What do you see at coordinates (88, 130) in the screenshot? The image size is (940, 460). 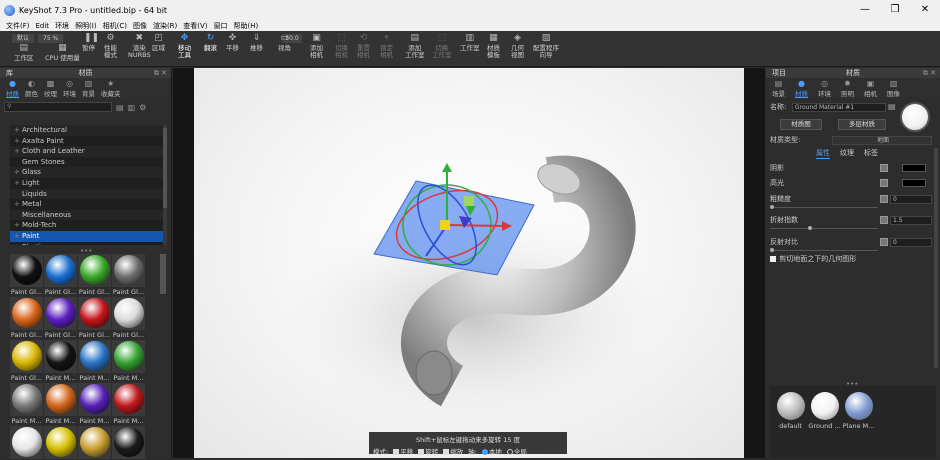 I see `tree-item: + Architectural` at bounding box center [88, 130].